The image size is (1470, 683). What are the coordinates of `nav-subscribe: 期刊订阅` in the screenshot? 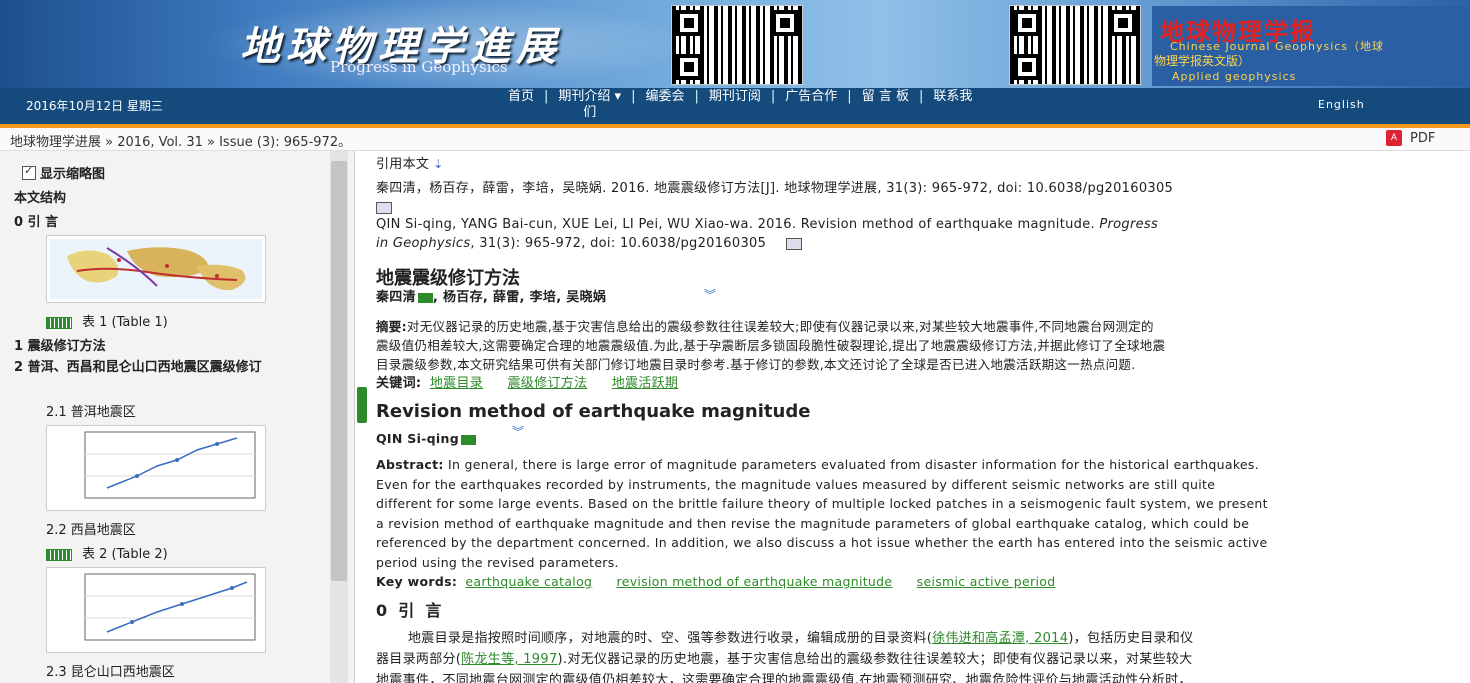 It's located at (735, 105).